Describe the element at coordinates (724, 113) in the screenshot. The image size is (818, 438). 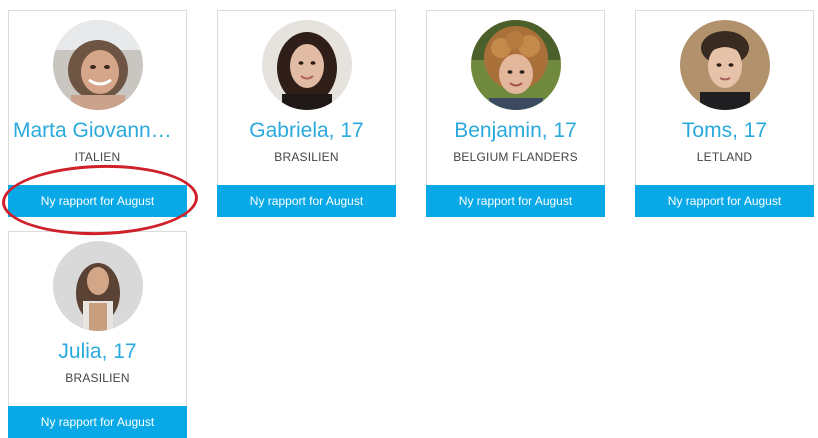
I see `student-card: Toms, 17 LETLAND Ny rapport for August` at that location.